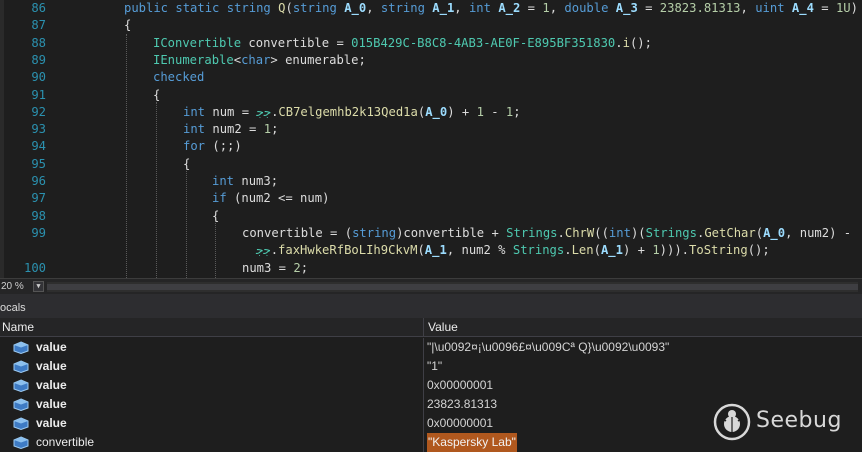 This screenshot has height=452, width=862. What do you see at coordinates (748, 8) in the screenshot?
I see `code-token: ,` at bounding box center [748, 8].